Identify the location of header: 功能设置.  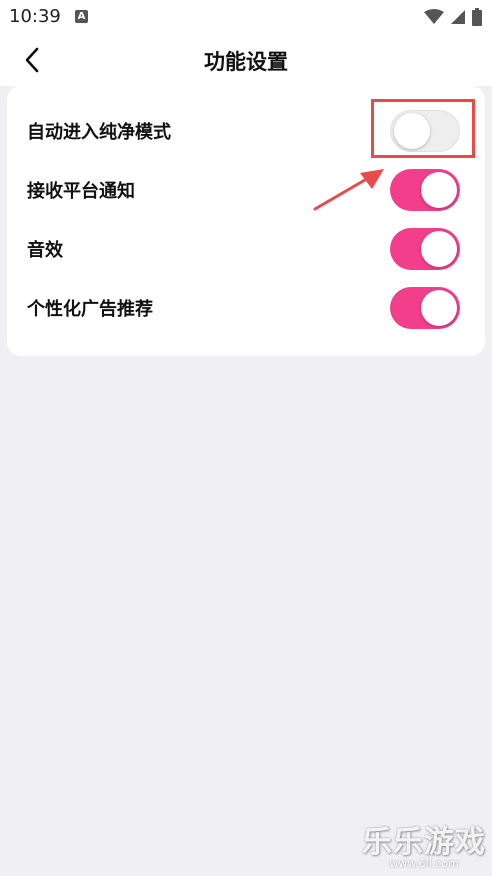
(246, 60).